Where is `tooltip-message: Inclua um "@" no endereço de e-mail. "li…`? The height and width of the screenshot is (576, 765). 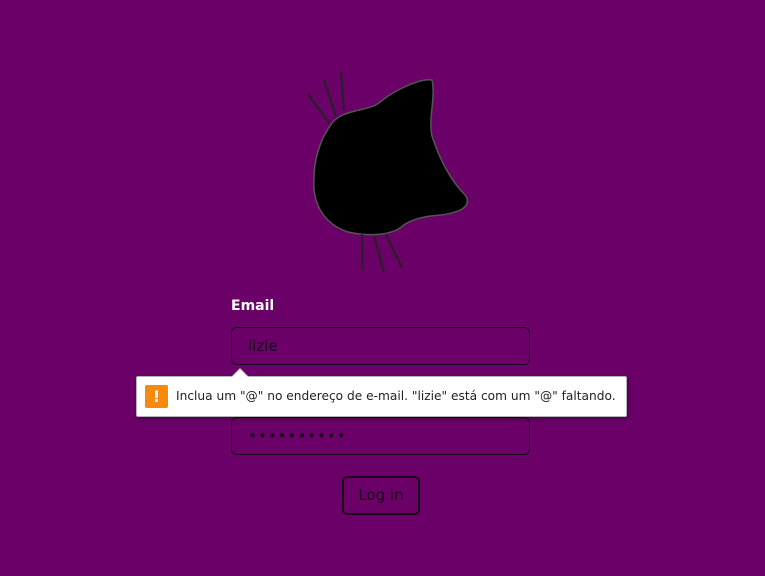 tooltip-message: Inclua um "@" no endereço de e-mail. "li… is located at coordinates (396, 396).